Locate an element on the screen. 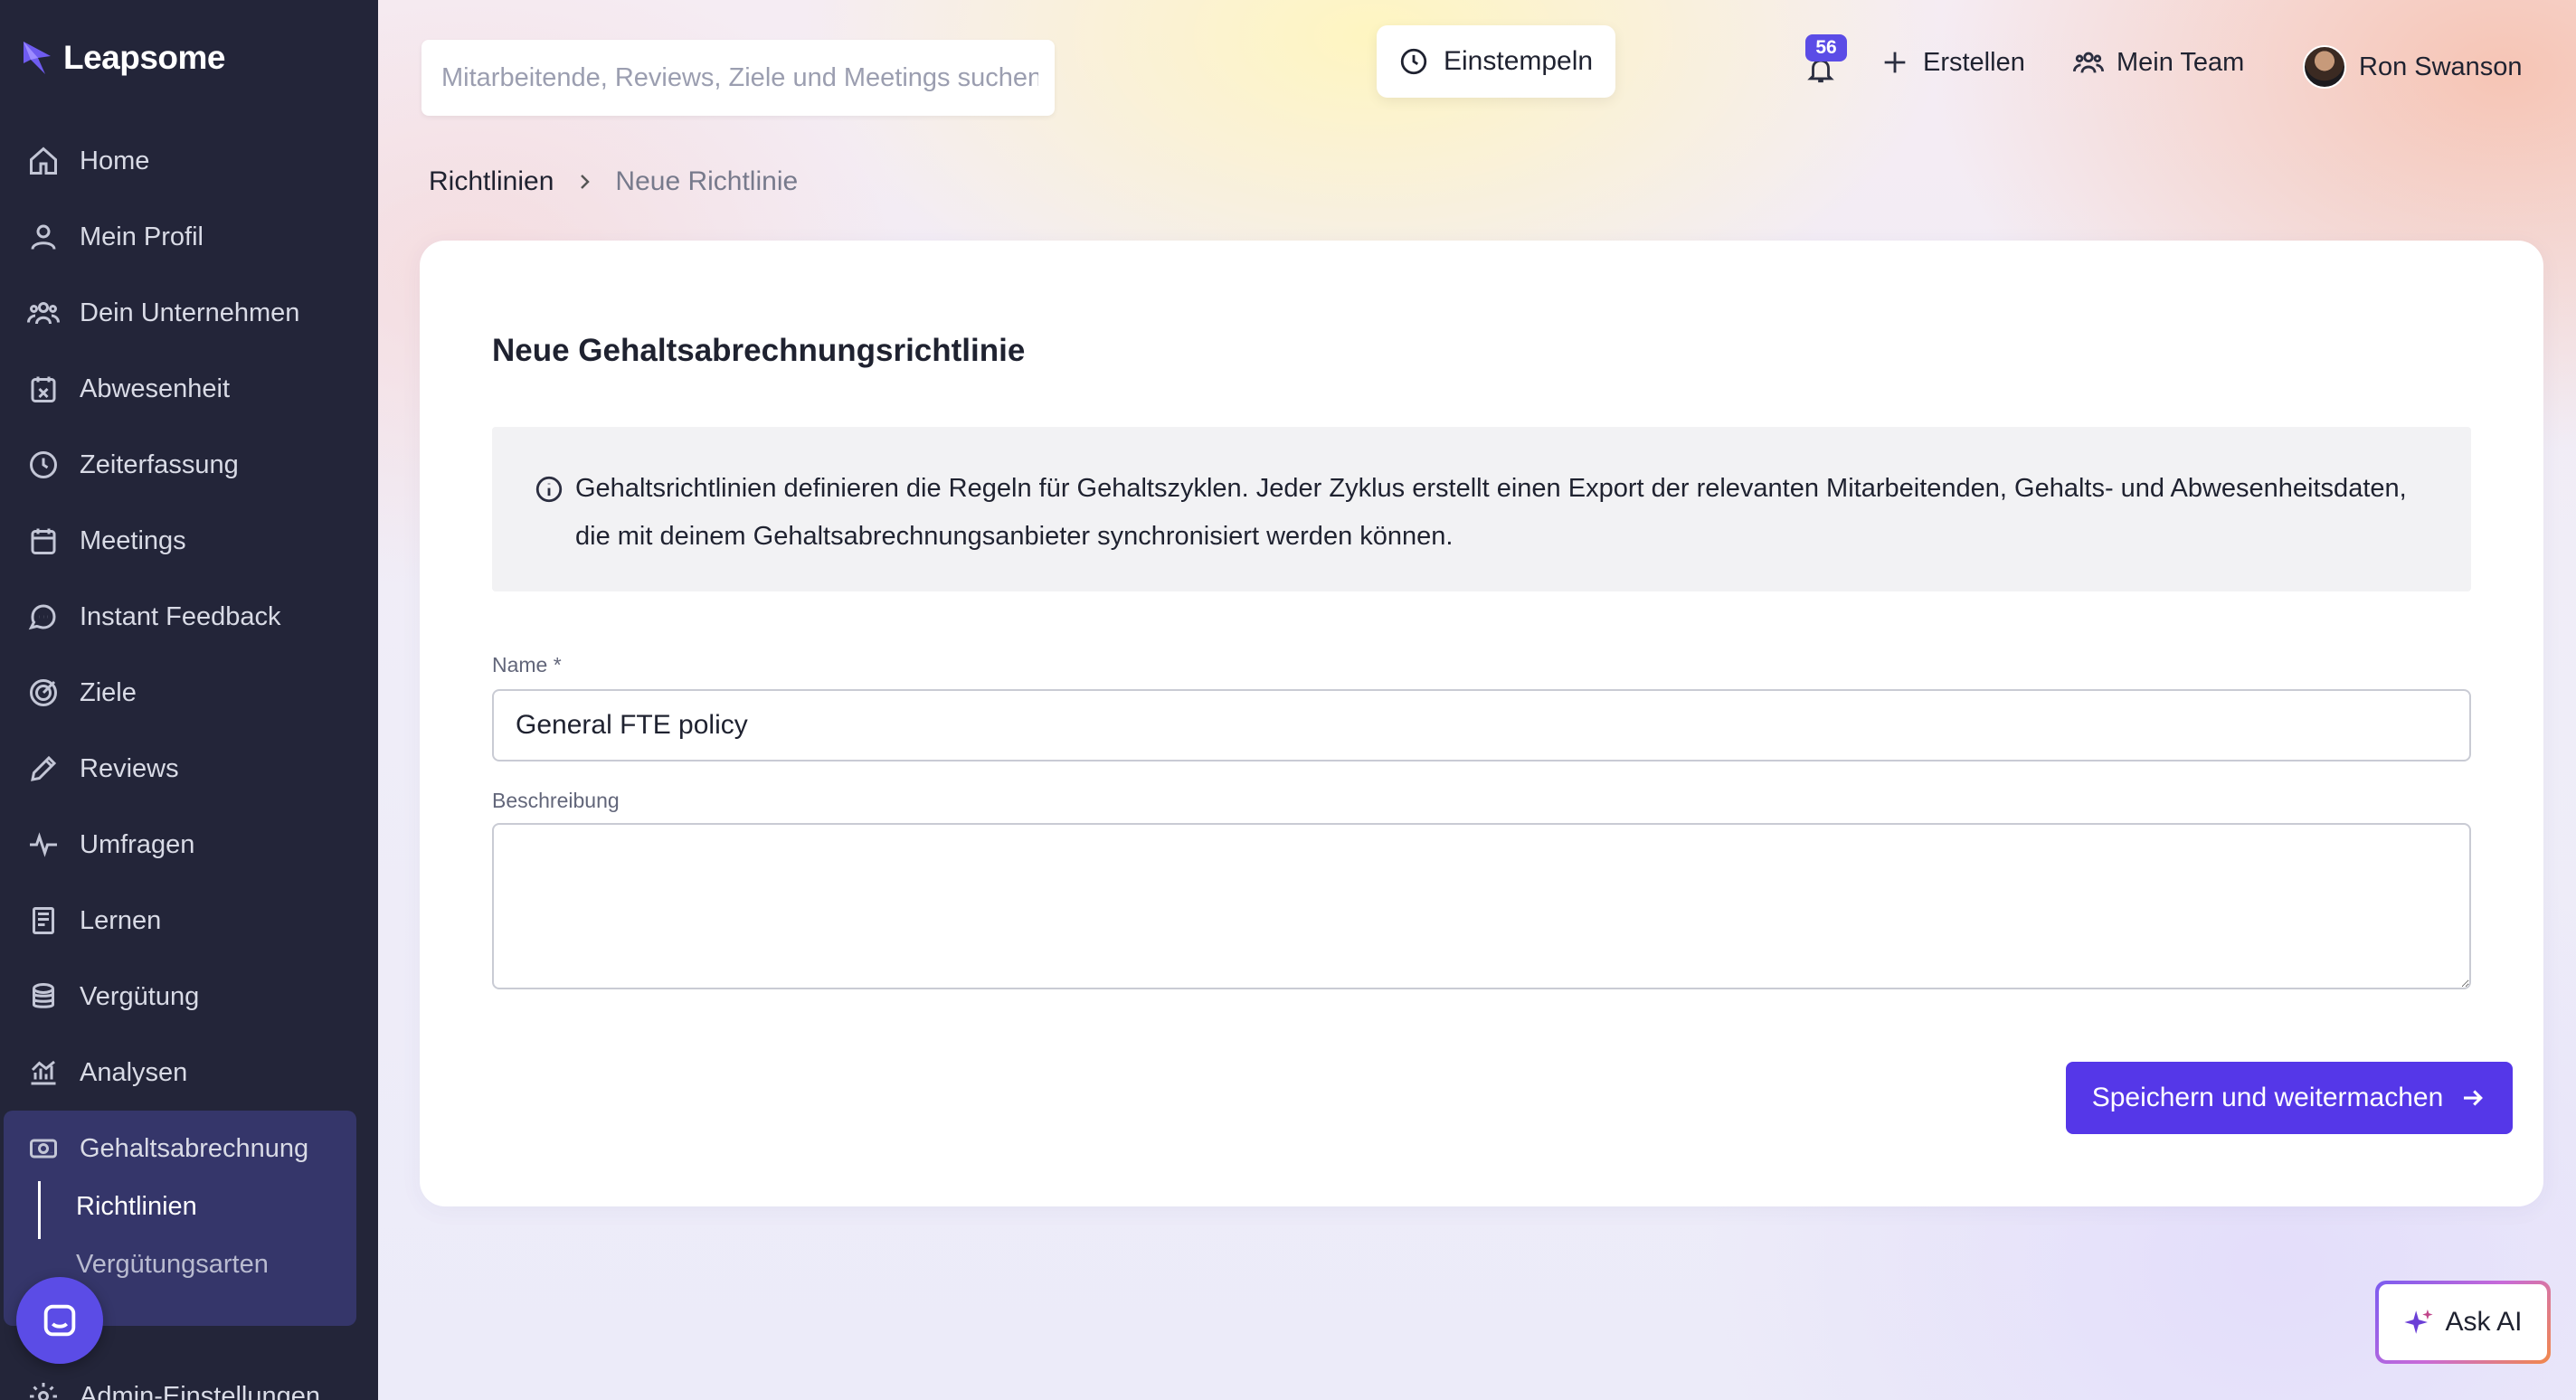 This screenshot has width=2576, height=1400. name-label: Name * is located at coordinates (527, 664).